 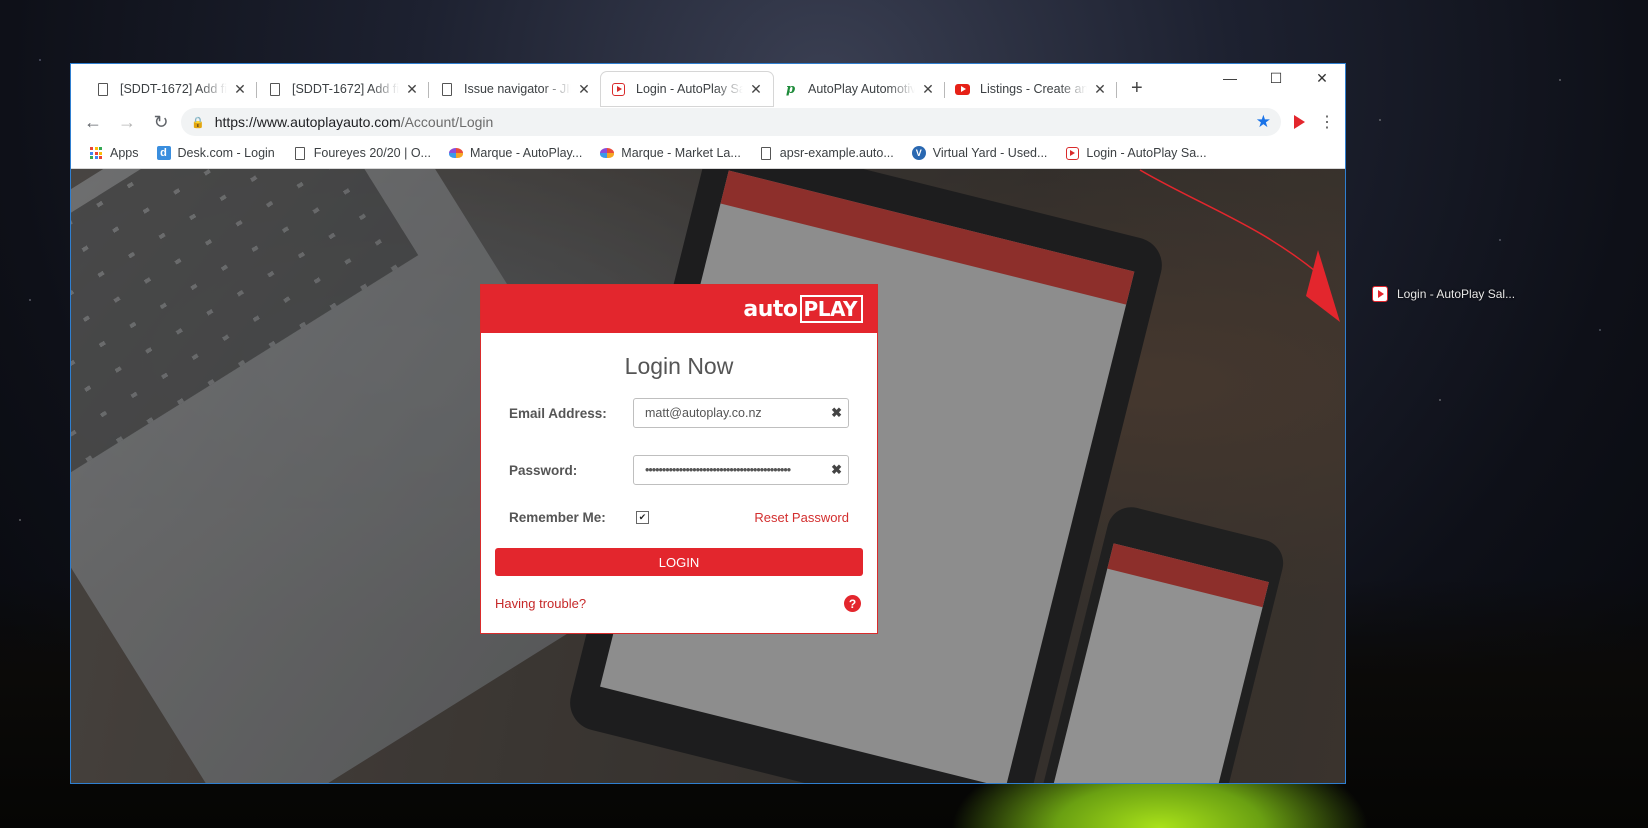 I want to click on remember-label: Remember Me:, so click(x=557, y=517).